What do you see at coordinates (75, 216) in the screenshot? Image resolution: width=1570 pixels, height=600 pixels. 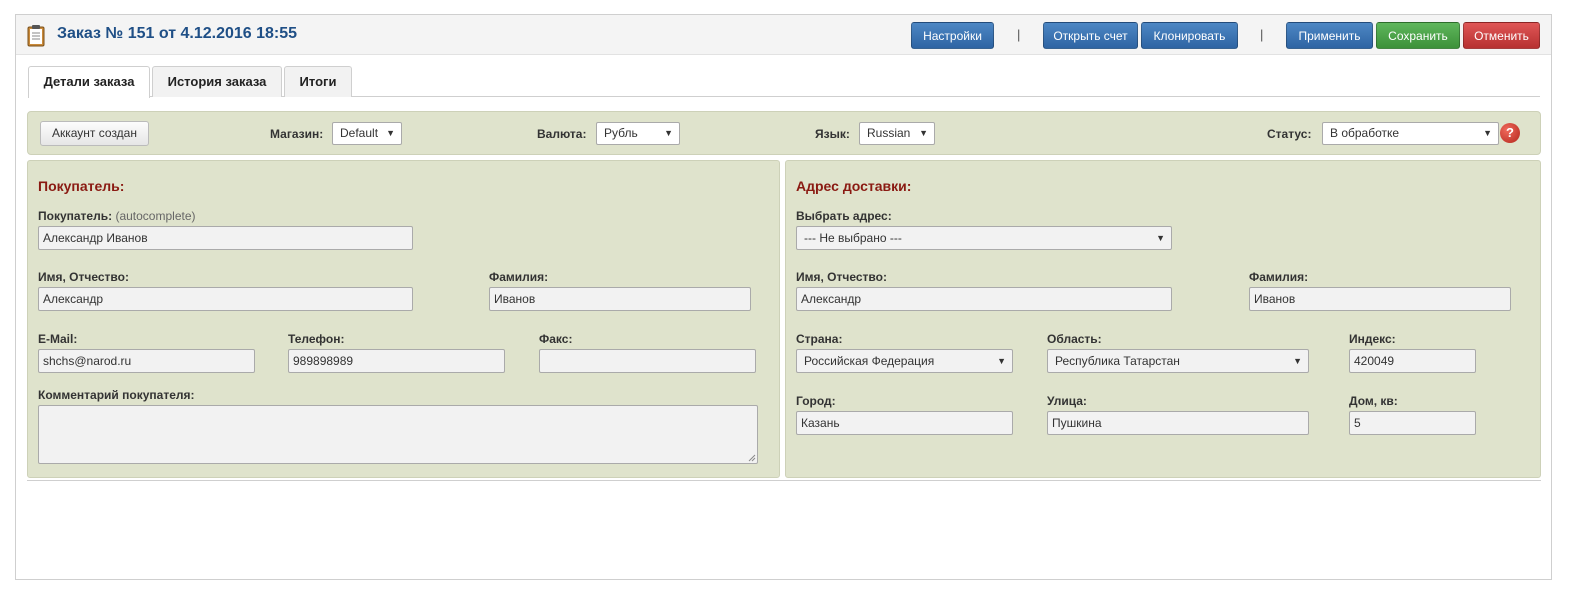 I see `customer-label-text: Покупатель:` at bounding box center [75, 216].